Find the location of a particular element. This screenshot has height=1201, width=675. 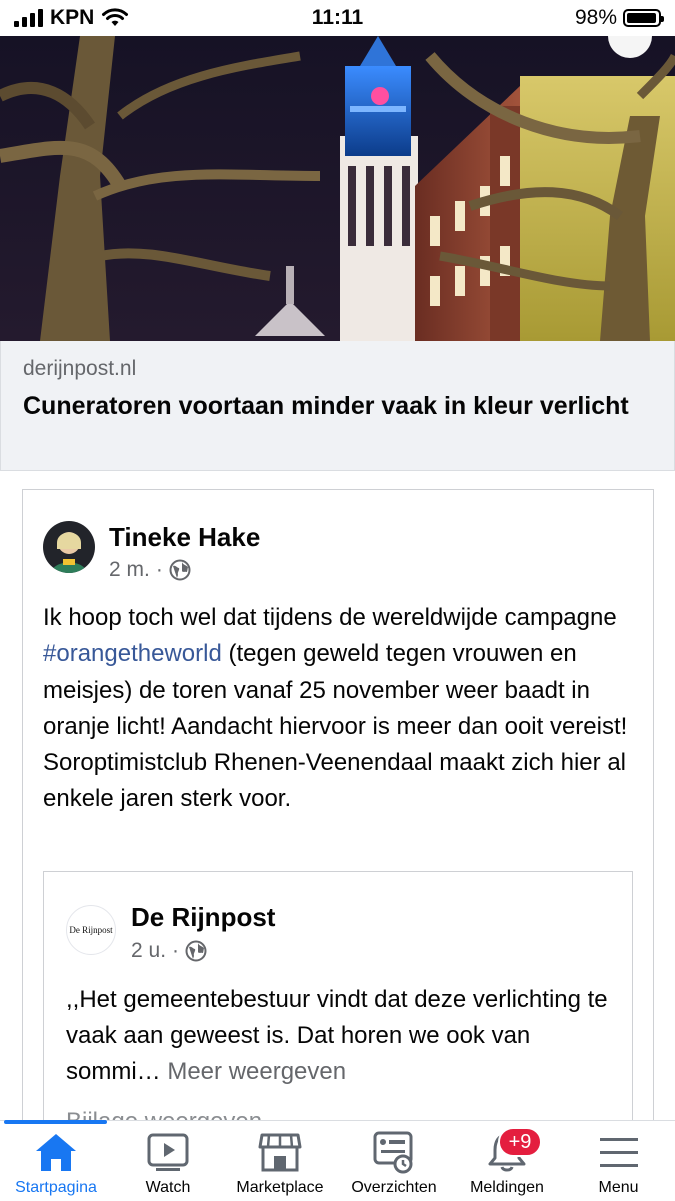

hashtag-link: #orangetheworld is located at coordinates (132, 653).